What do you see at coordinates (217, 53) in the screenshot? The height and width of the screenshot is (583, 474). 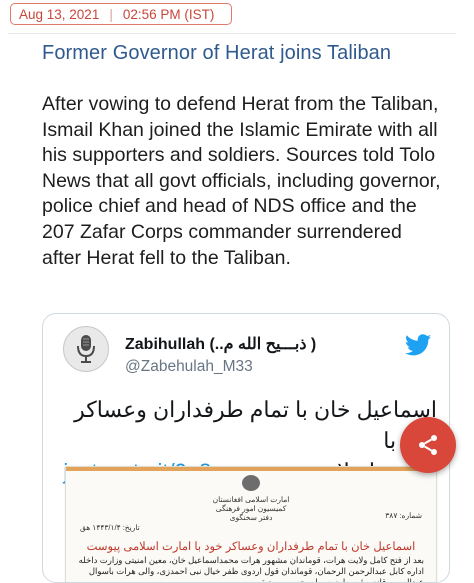 I see `article-headline: Former Governor of Herat joins Taliban` at bounding box center [217, 53].